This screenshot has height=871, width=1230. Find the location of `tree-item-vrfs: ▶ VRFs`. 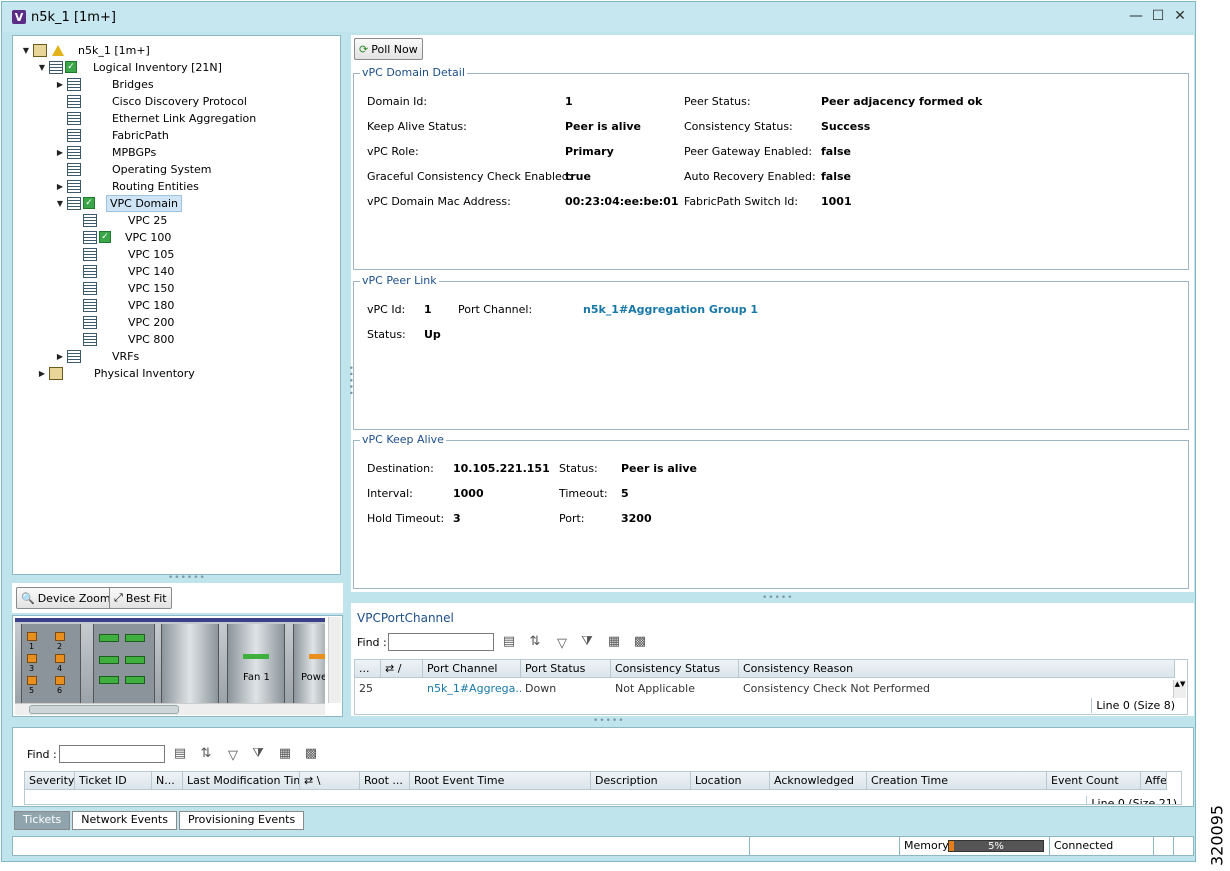

tree-item-vrfs: ▶ VRFs is located at coordinates (98, 356).